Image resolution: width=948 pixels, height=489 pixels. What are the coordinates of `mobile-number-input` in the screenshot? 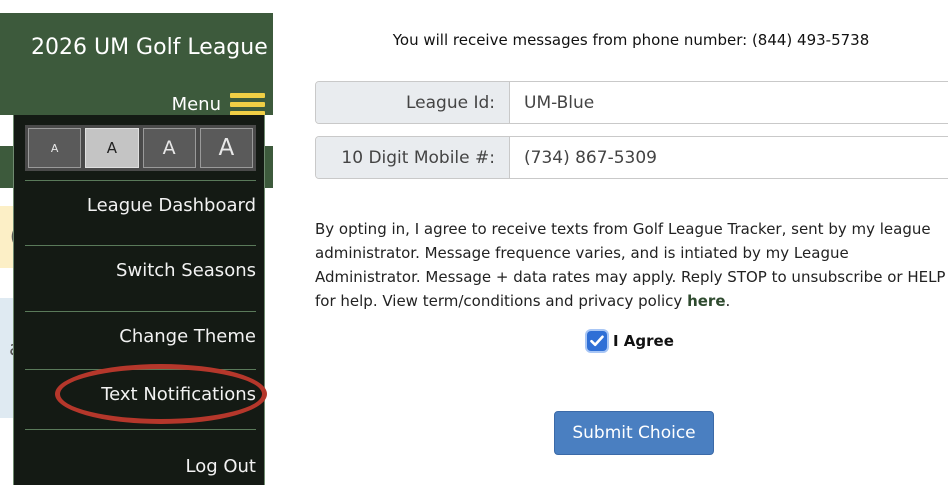 It's located at (729, 157).